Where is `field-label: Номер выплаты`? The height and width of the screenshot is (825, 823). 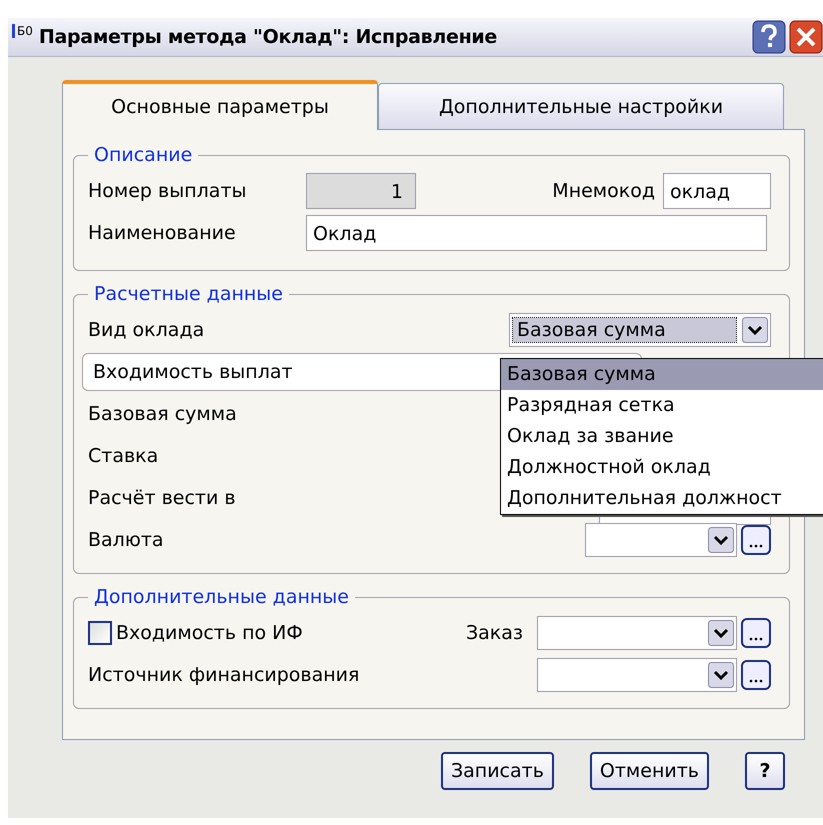
field-label: Номер выплаты is located at coordinates (168, 191).